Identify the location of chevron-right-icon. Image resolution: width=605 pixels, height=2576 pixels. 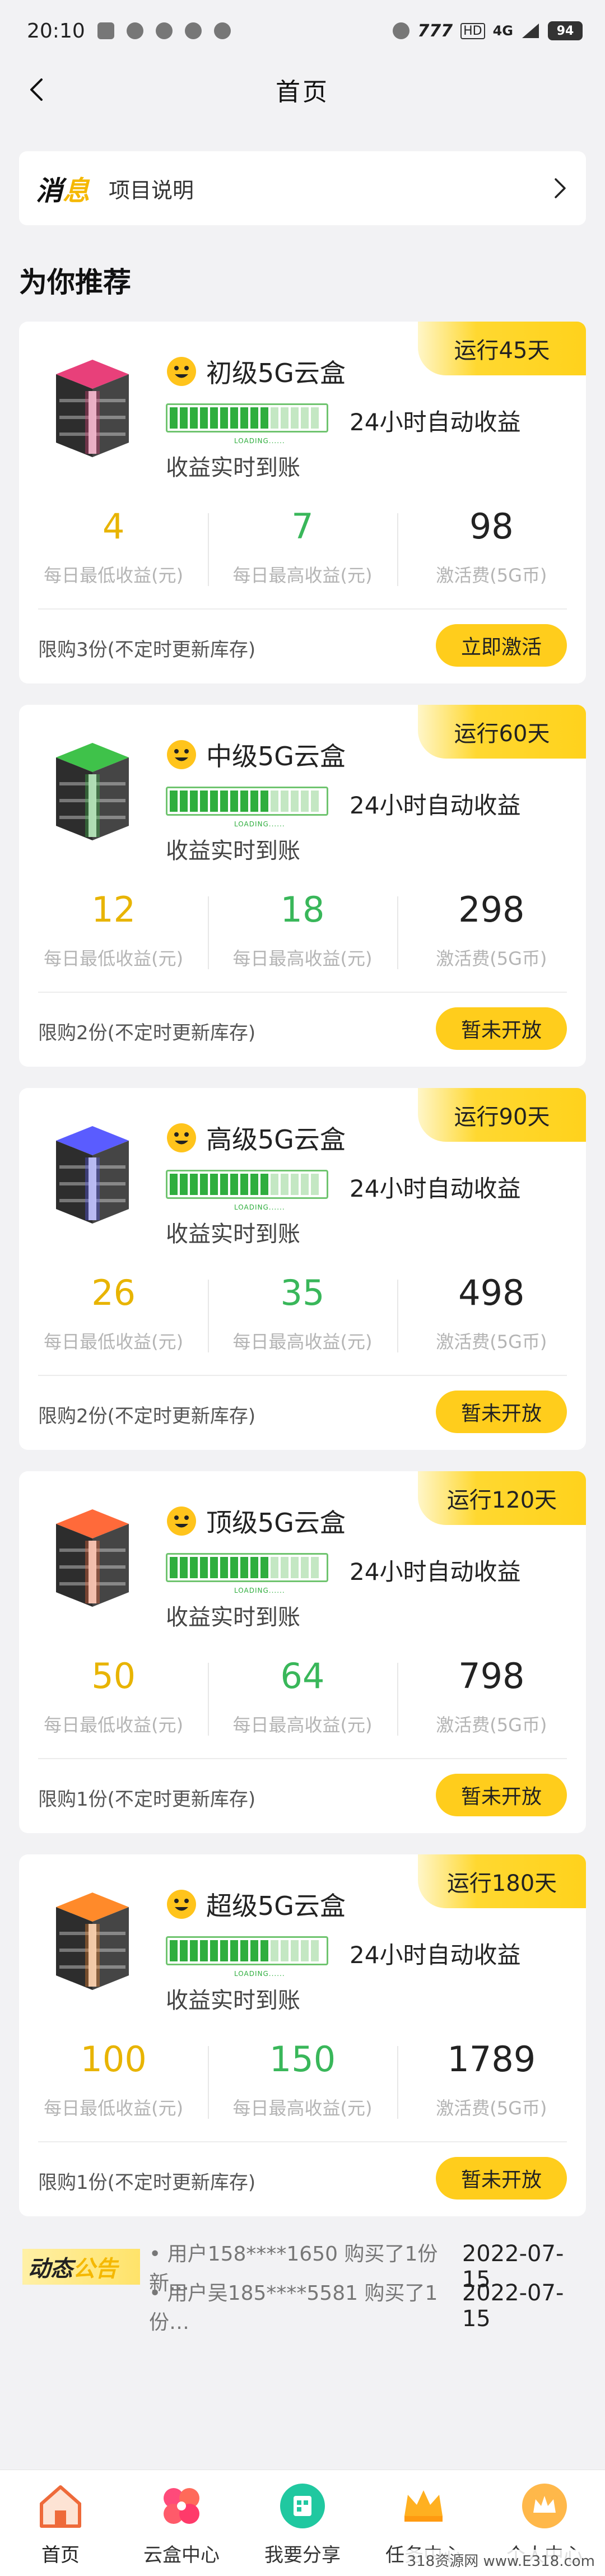
(561, 188).